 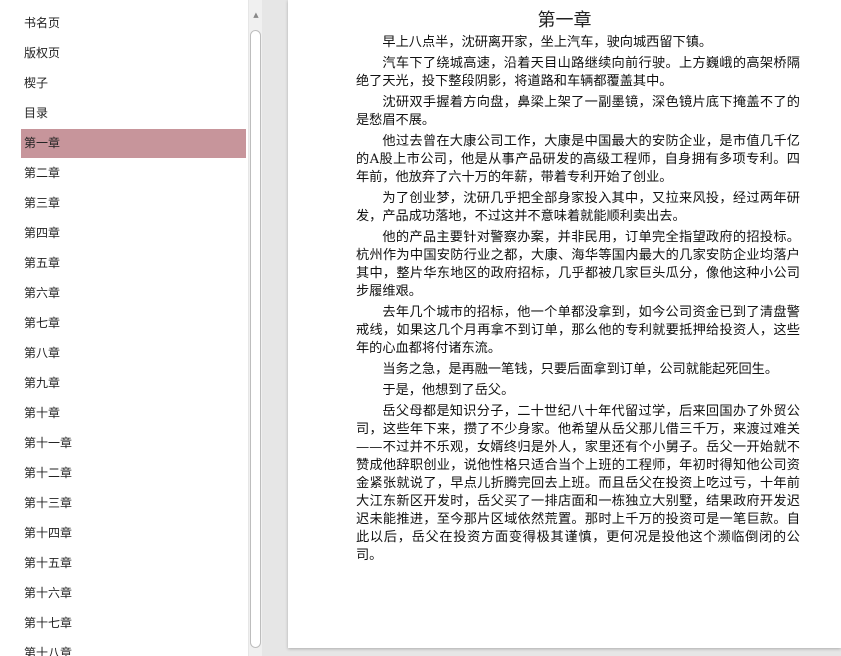 What do you see at coordinates (578, 111) in the screenshot?
I see `paragraph: 沈研双手握着方向盘，鼻梁上架了一副墨镜，深色镜片底下掩盖不了的是愁眉不展。` at bounding box center [578, 111].